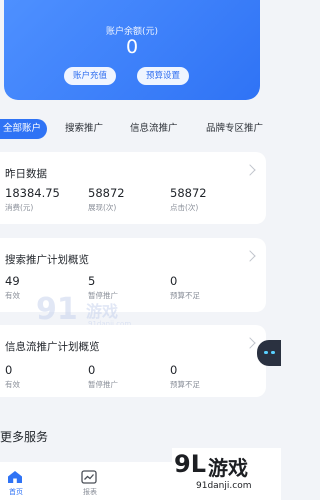  Describe the element at coordinates (228, 468) in the screenshot. I see `brand-logo-text: 游戏` at that location.